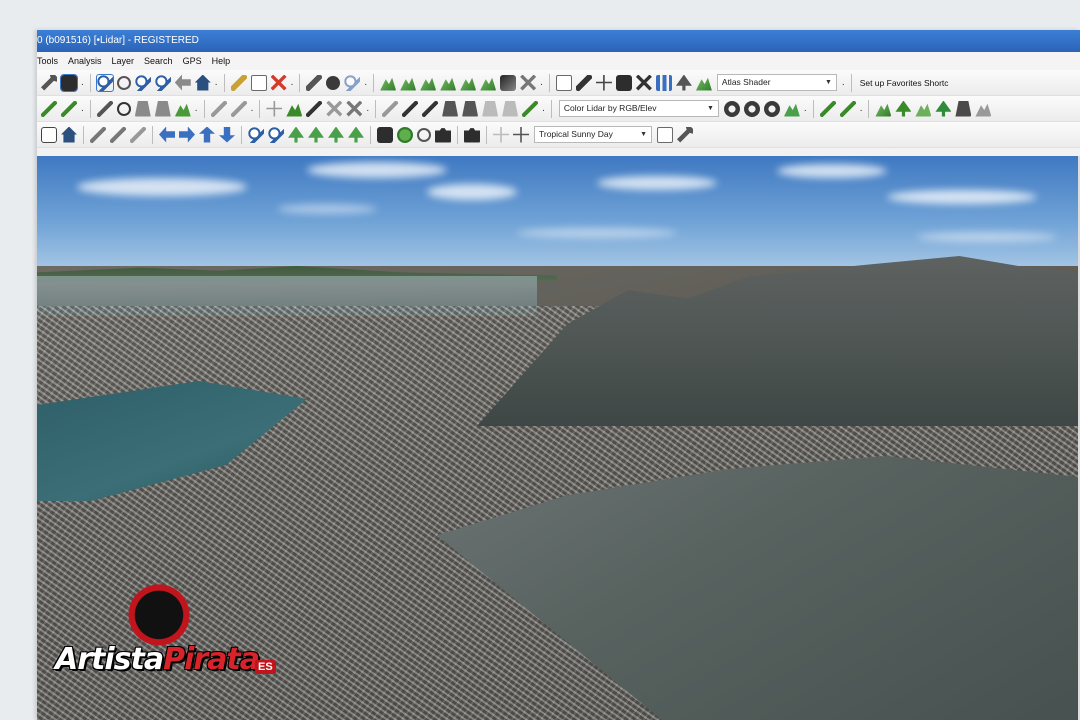  I want to click on split-icon, so click(334, 108).